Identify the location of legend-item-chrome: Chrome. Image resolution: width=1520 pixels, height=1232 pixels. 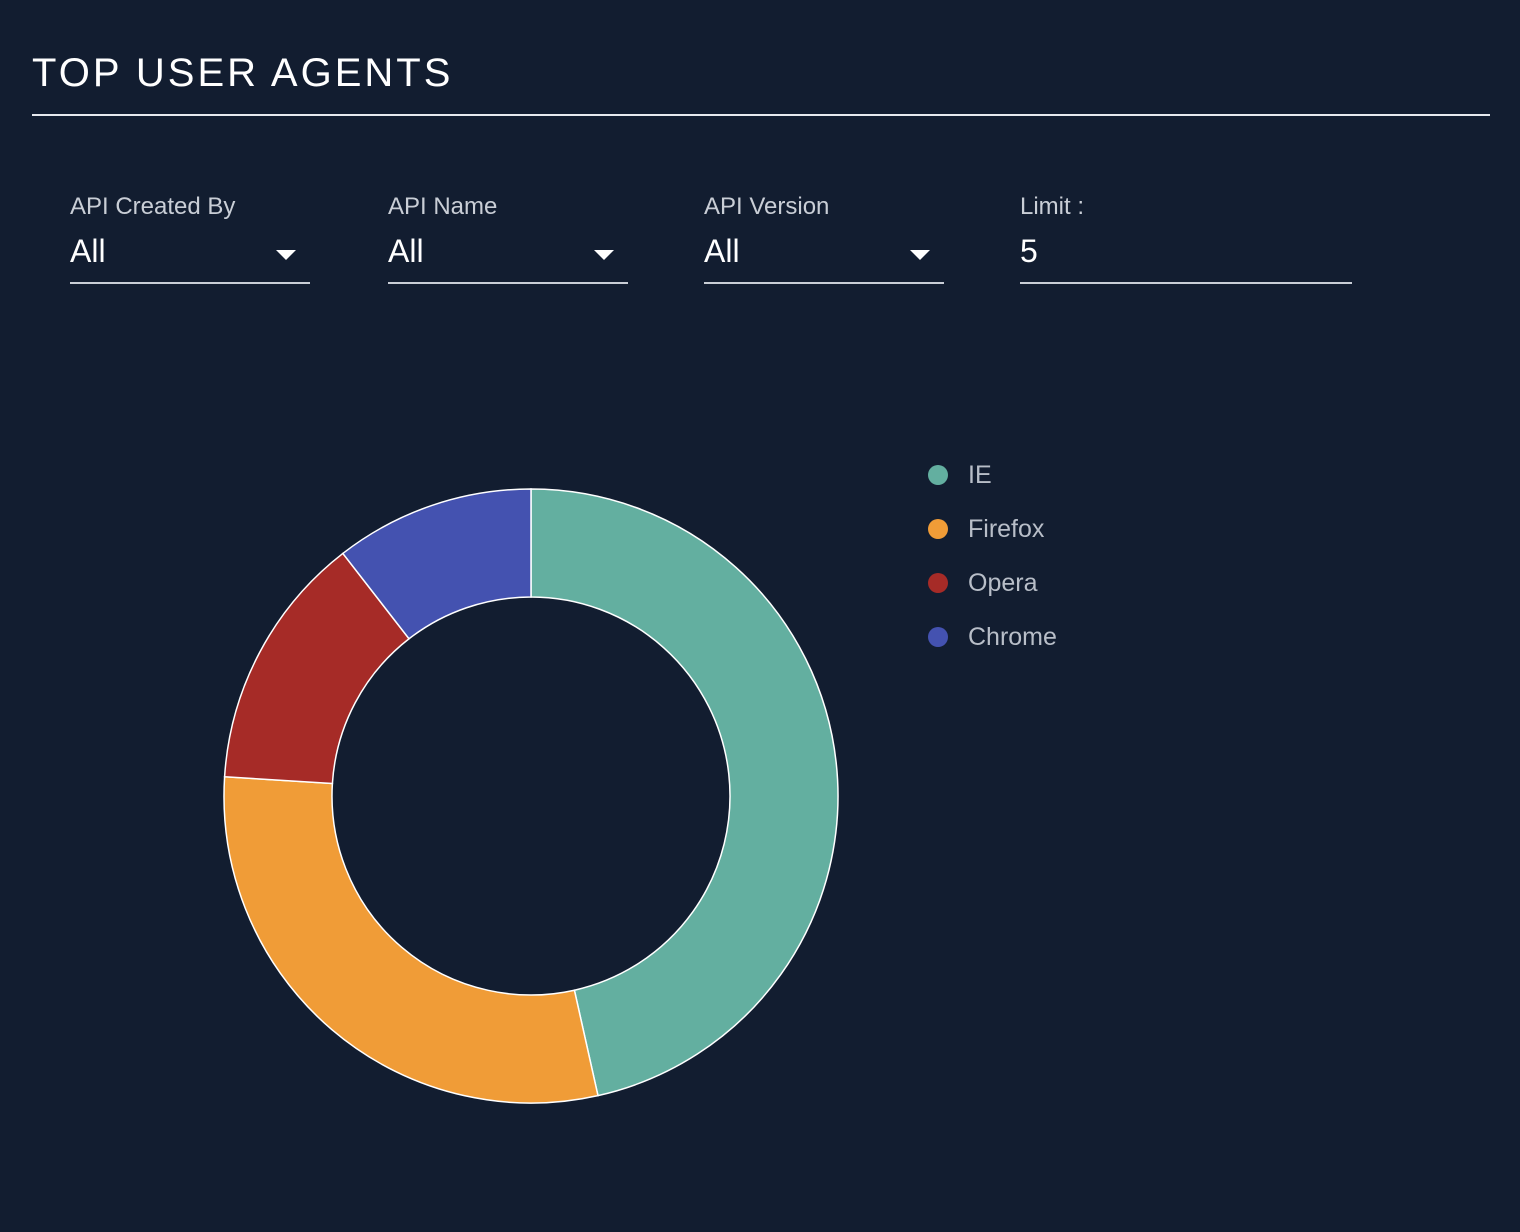
(992, 637).